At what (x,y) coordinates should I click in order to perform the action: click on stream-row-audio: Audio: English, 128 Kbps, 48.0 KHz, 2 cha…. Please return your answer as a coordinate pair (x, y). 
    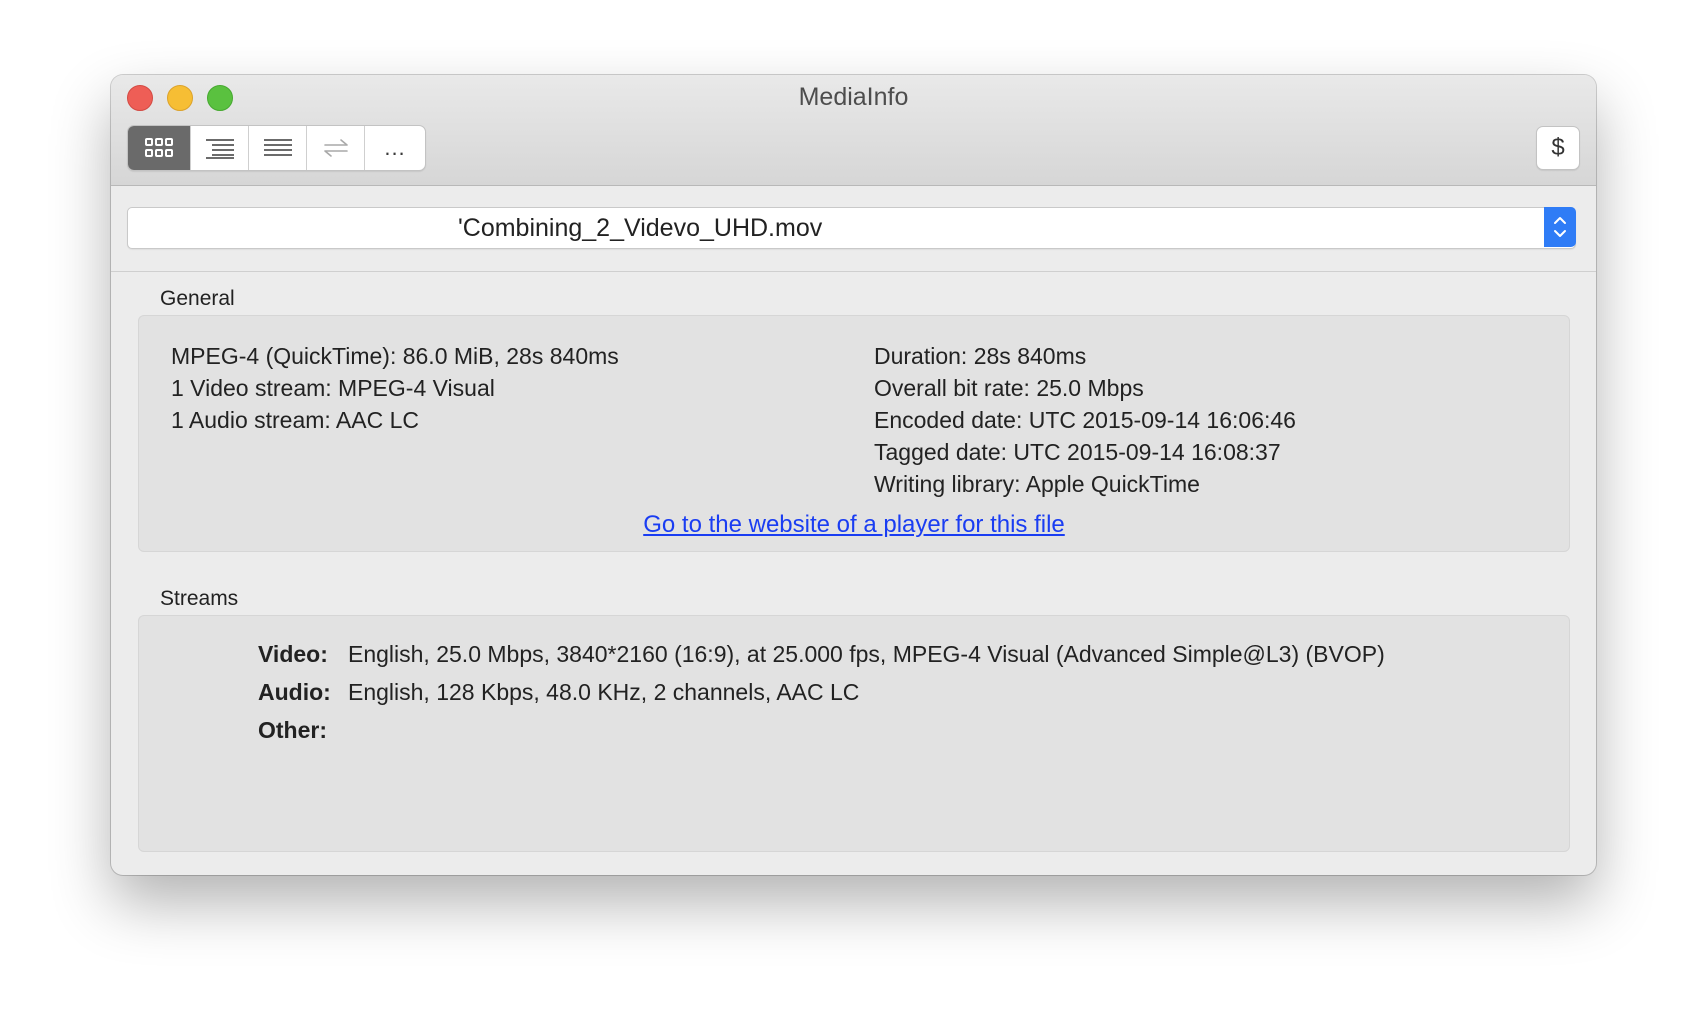
    Looking at the image, I should click on (558, 692).